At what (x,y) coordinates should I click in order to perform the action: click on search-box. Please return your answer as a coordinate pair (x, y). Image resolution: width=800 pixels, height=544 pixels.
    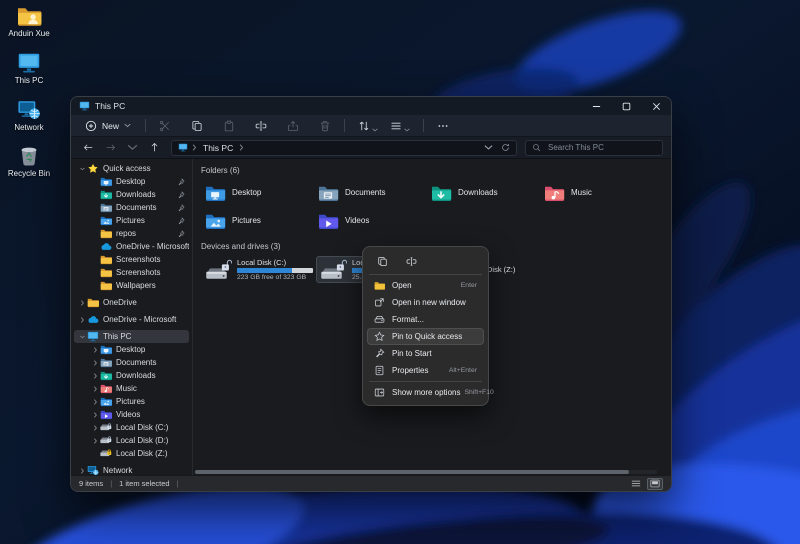
    Looking at the image, I should click on (594, 147).